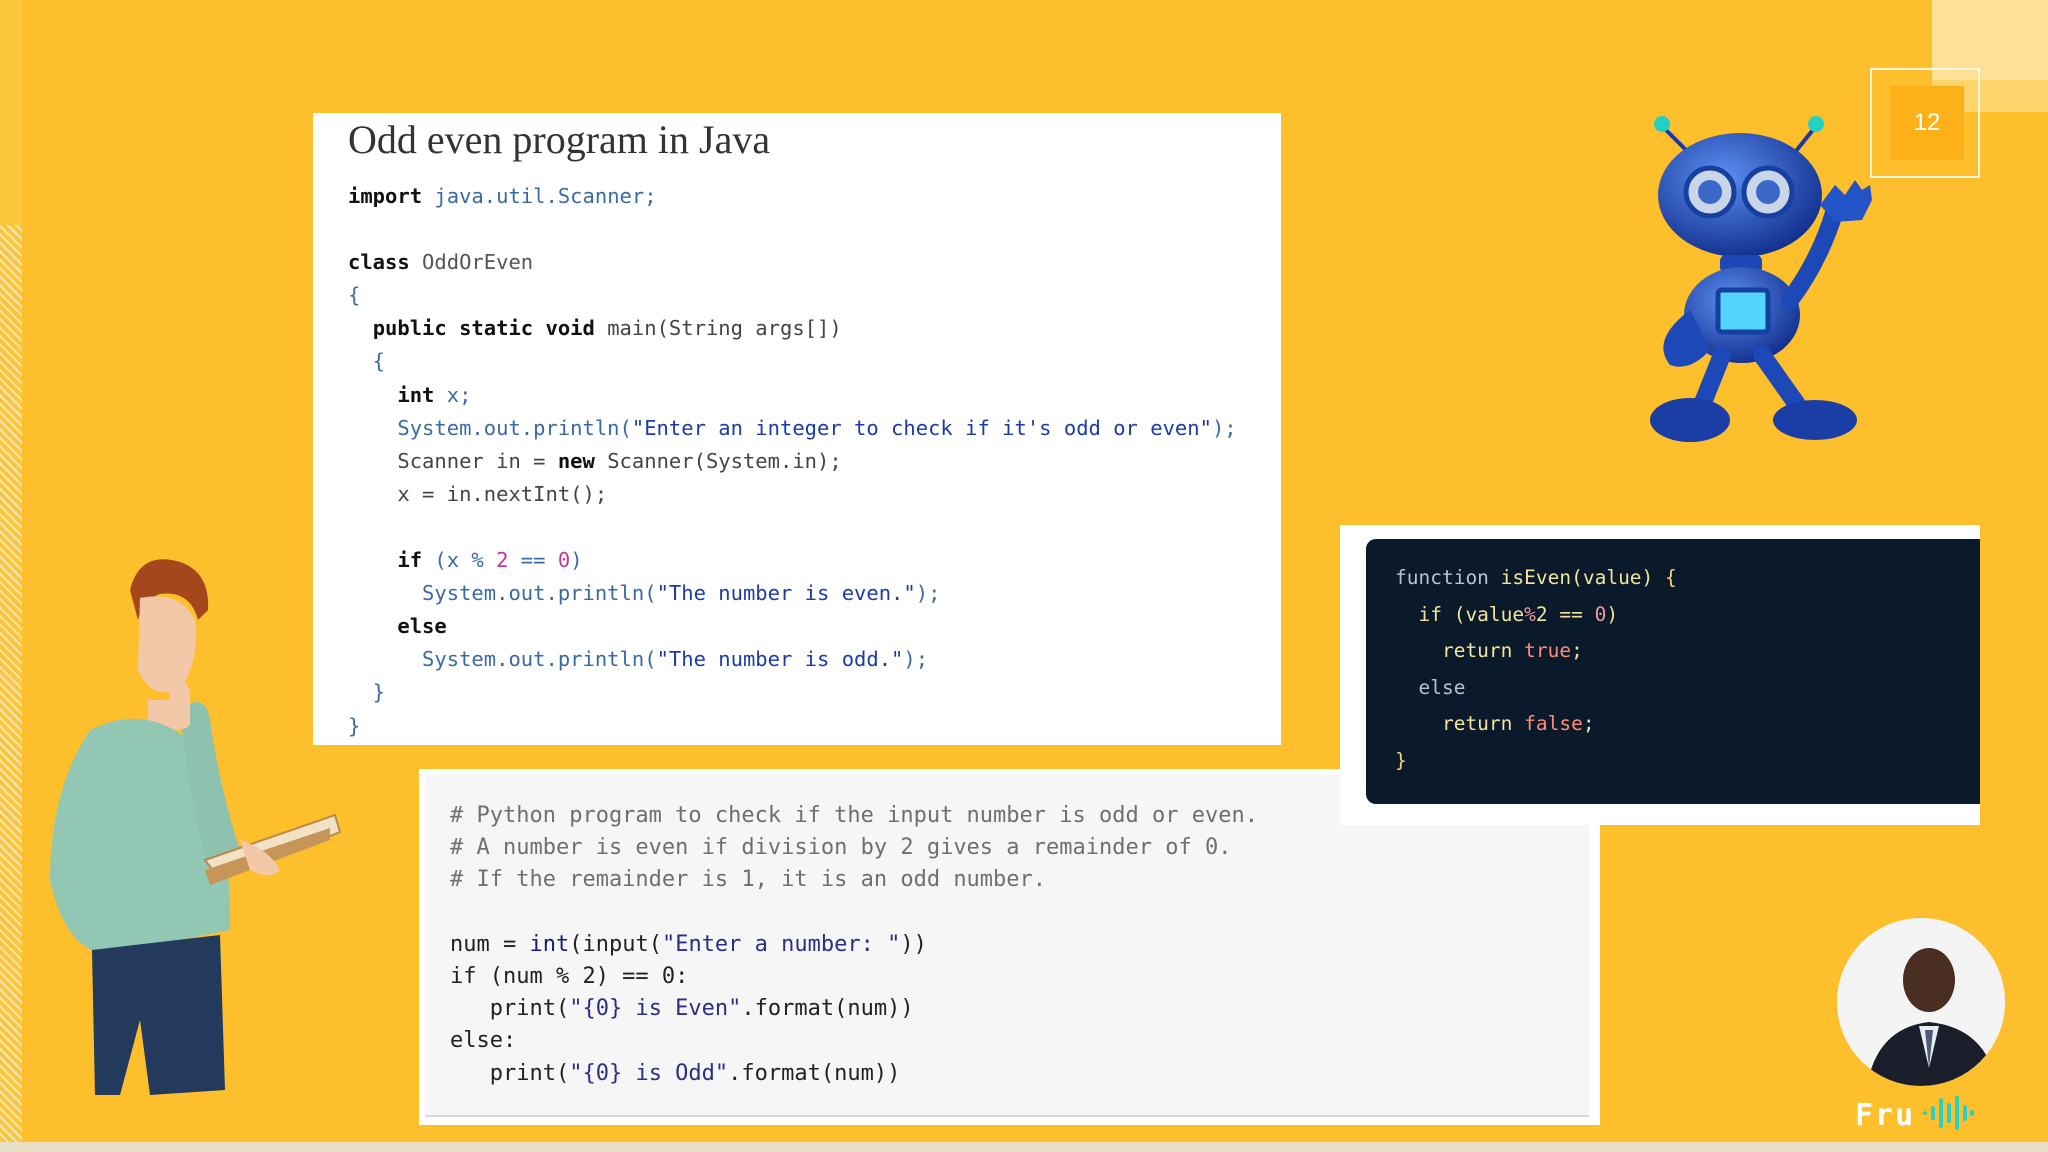  I want to click on person-reading-illustration, so click(196, 827).